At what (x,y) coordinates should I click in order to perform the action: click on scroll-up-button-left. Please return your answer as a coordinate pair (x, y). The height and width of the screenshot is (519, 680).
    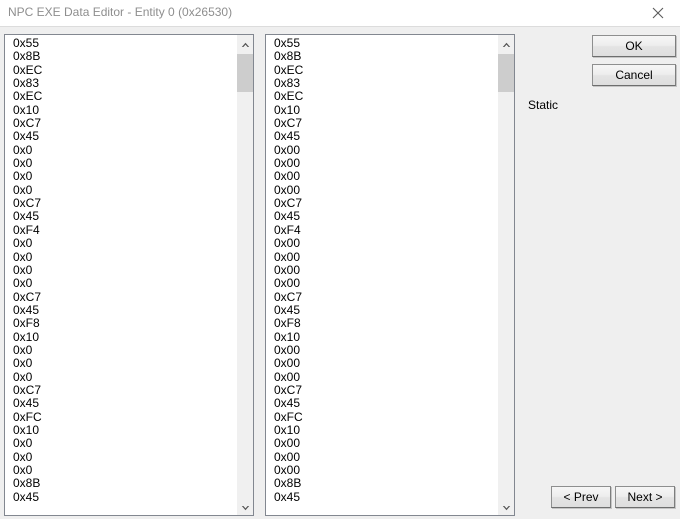
    Looking at the image, I should click on (245, 43).